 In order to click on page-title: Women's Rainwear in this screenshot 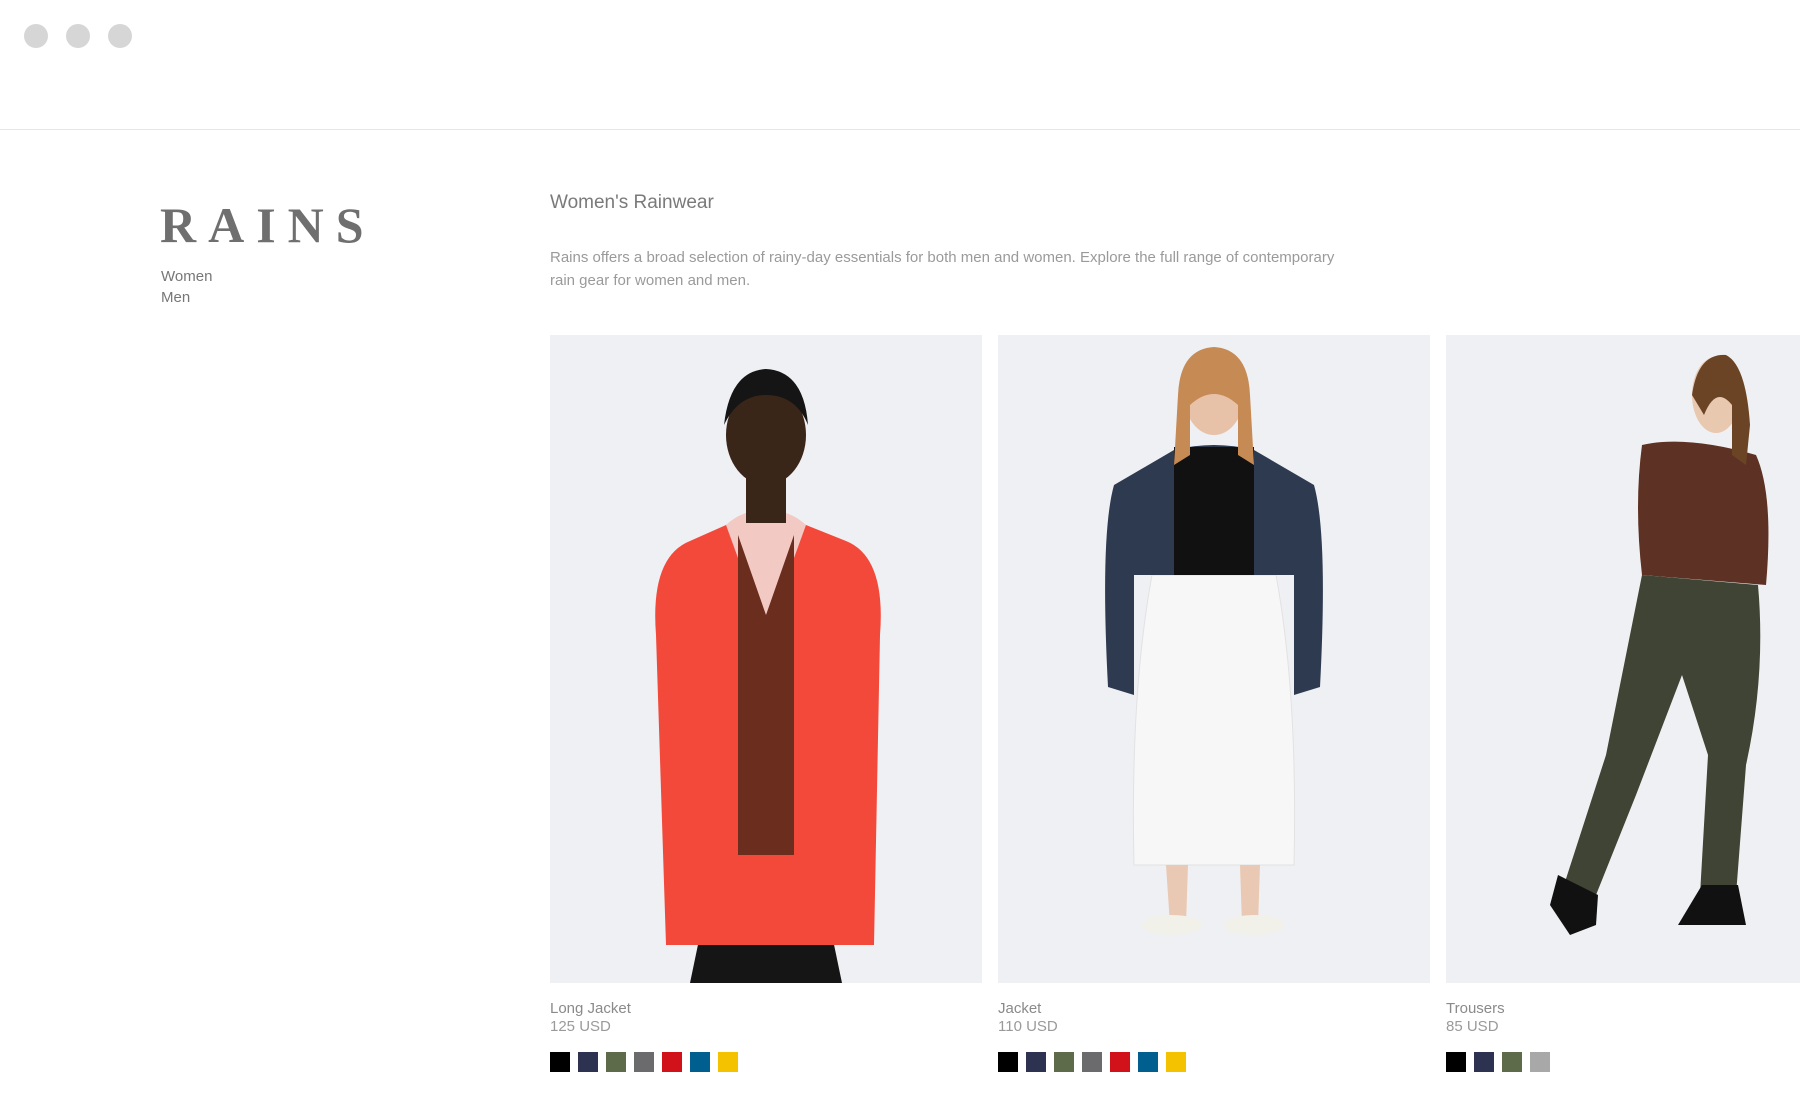, I will do `click(632, 202)`.